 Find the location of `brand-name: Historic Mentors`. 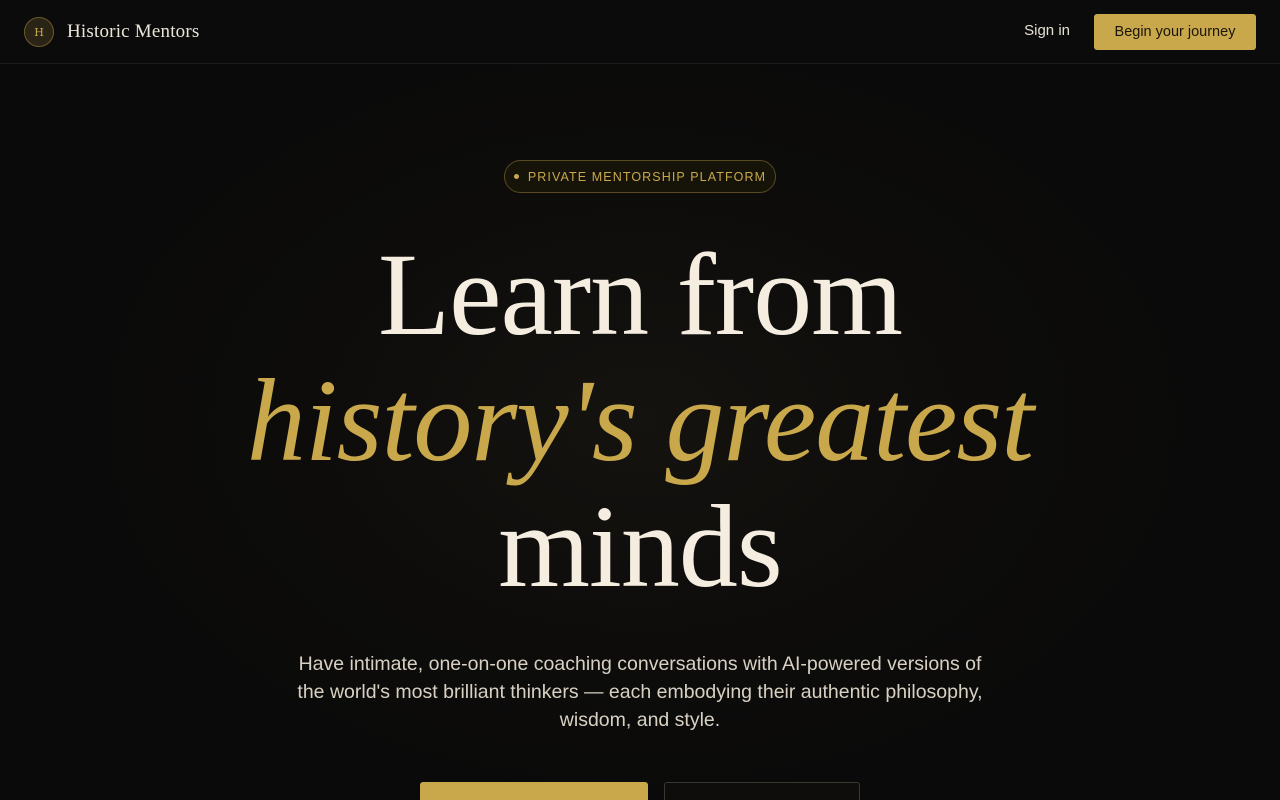

brand-name: Historic Mentors is located at coordinates (133, 31).